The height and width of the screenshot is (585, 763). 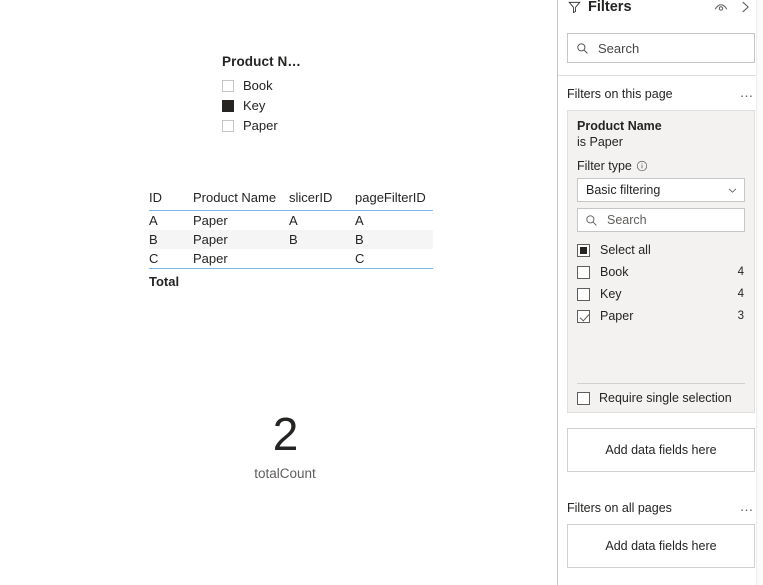 What do you see at coordinates (228, 105) in the screenshot?
I see `slicer-checkbox-key` at bounding box center [228, 105].